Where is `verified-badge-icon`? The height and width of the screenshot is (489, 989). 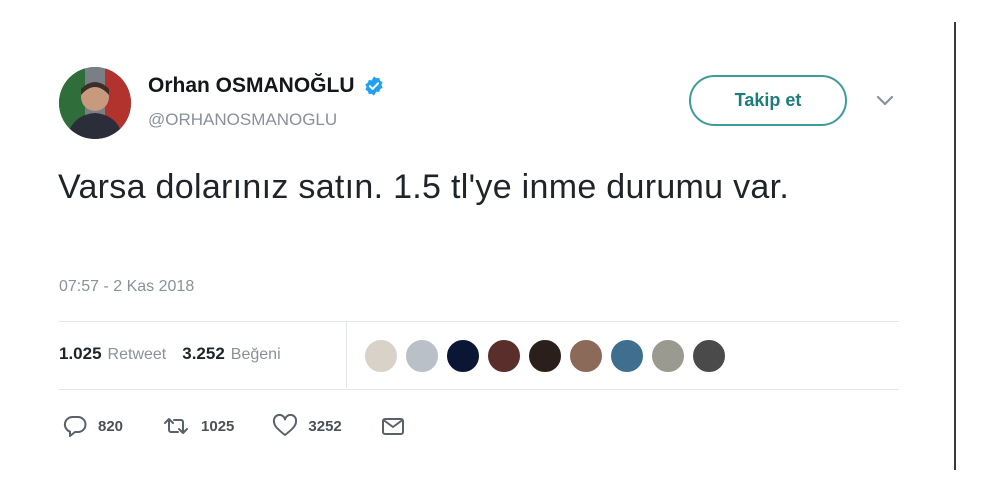 verified-badge-icon is located at coordinates (373, 86).